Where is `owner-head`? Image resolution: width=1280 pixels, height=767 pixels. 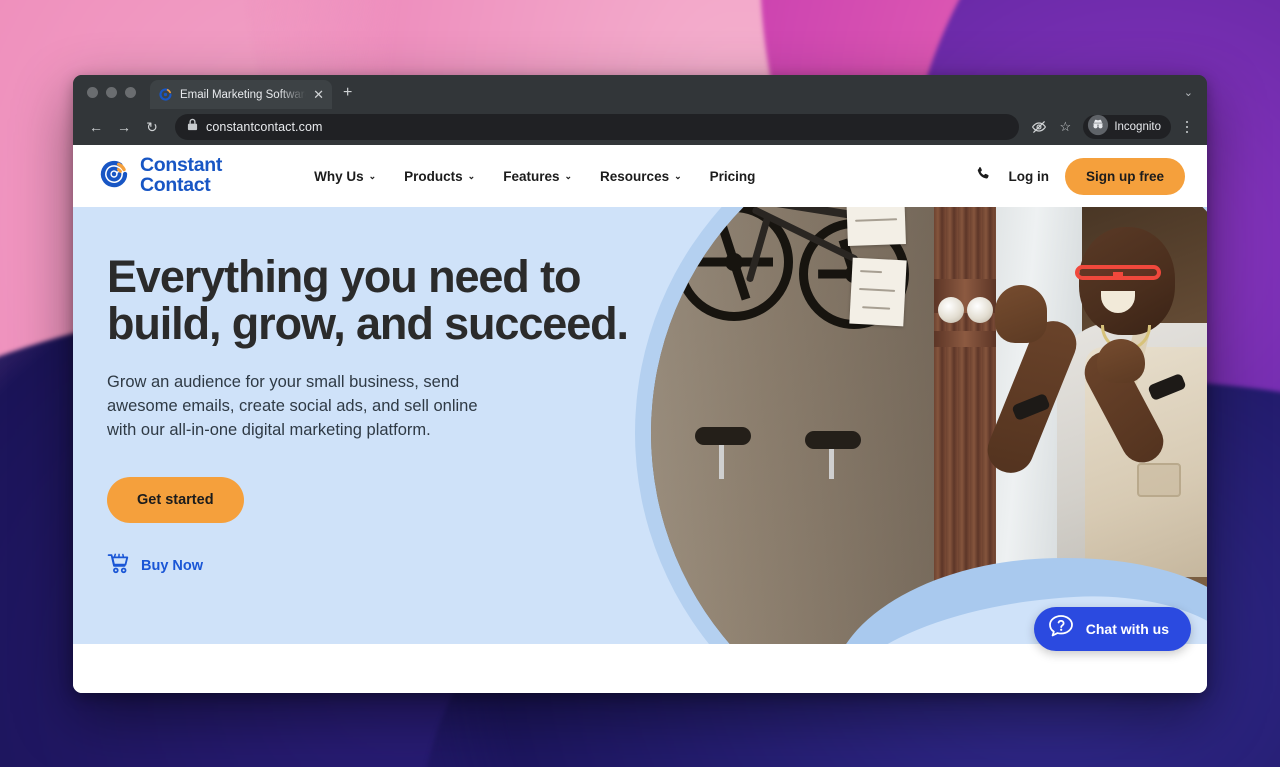
owner-head is located at coordinates (1127, 281).